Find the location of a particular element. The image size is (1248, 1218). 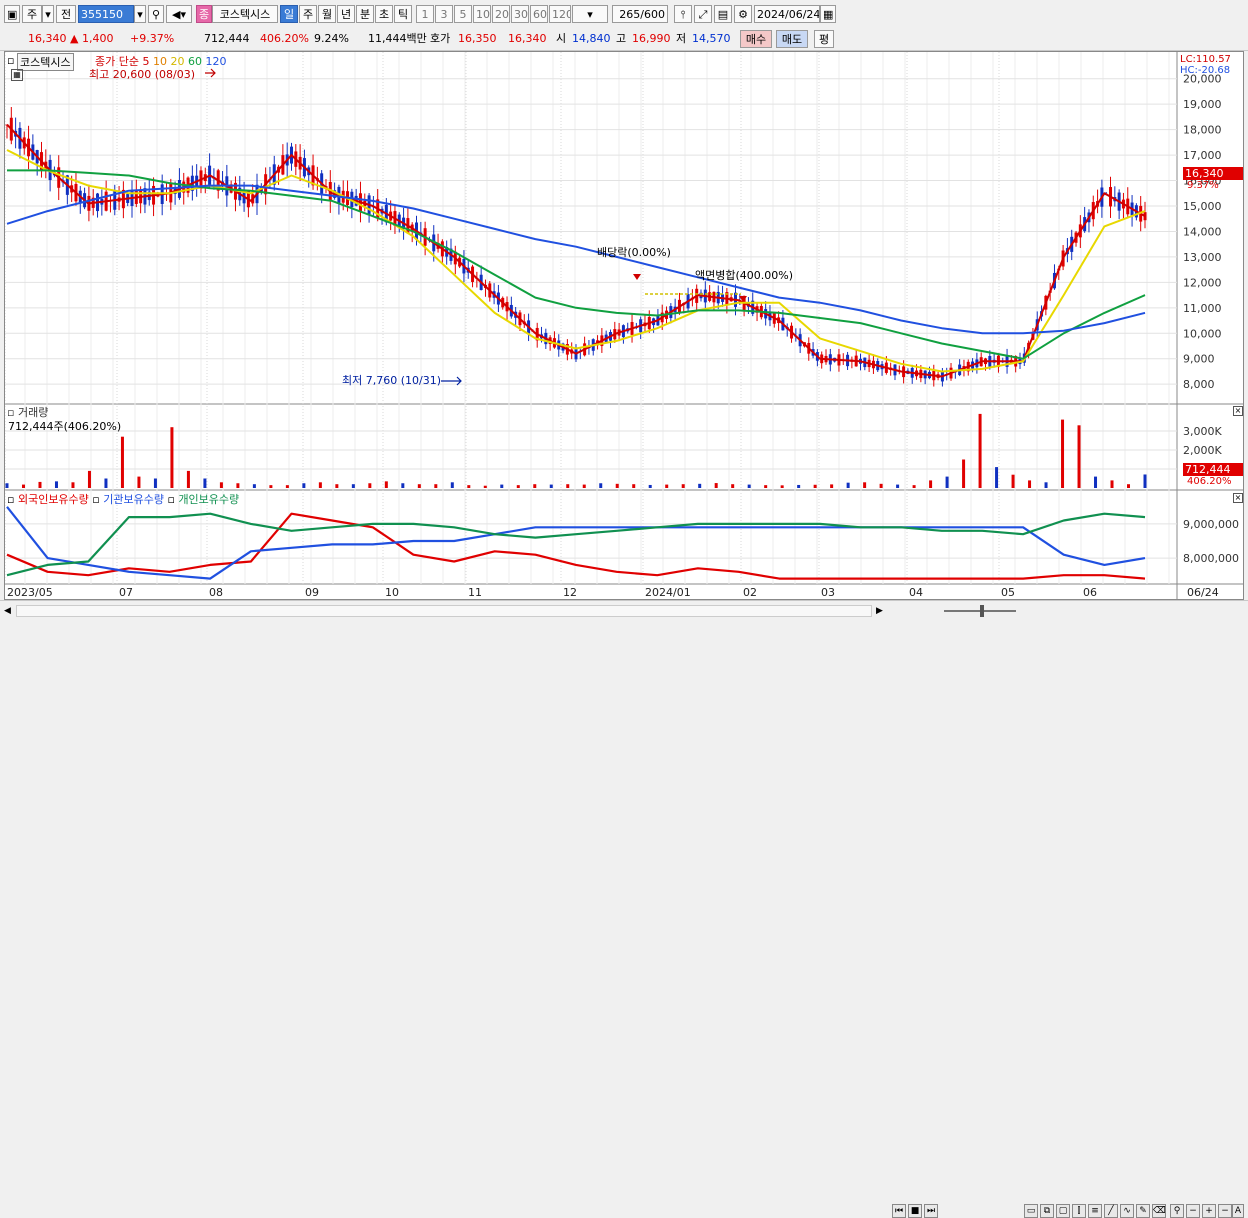

current-price-tag: 16,340 is located at coordinates (1213, 173).